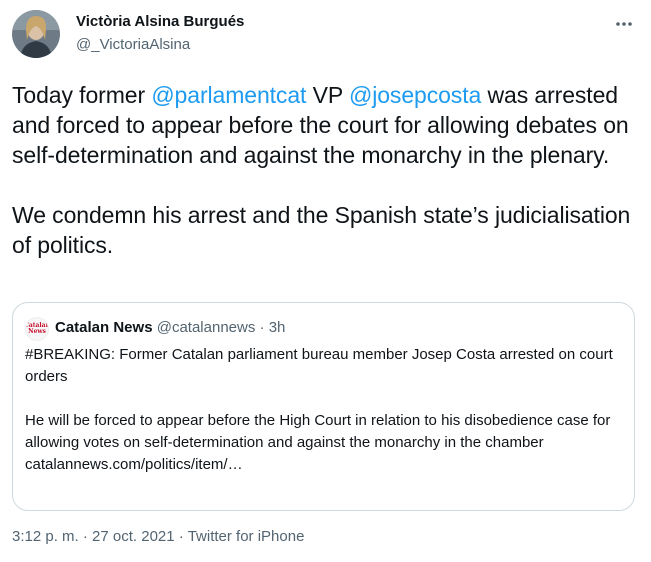 The width and height of the screenshot is (651, 562). I want to click on mention-parlamentcat: @parlamentcat, so click(228, 95).